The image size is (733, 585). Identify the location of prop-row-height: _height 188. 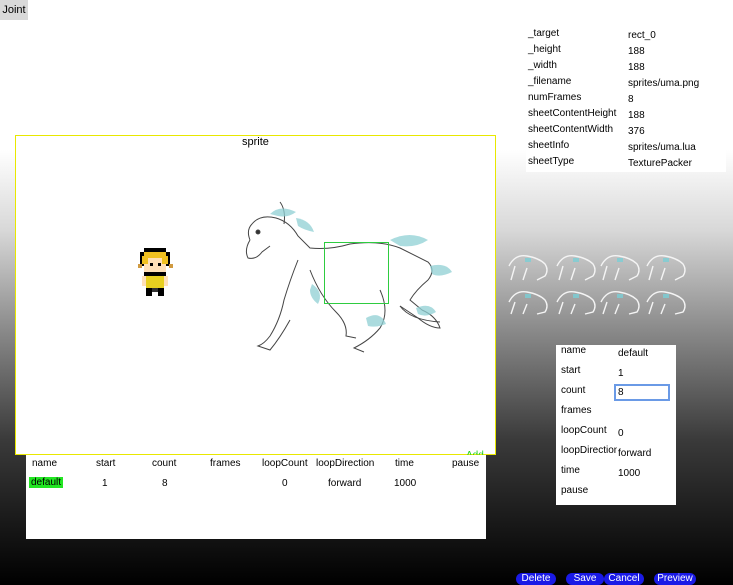
(626, 52).